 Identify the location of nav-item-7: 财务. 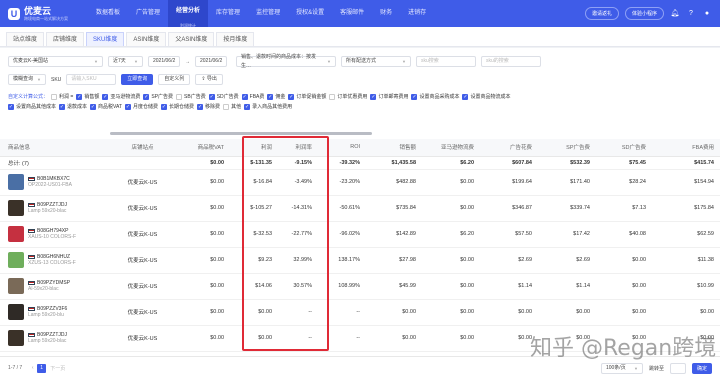
(386, 13).